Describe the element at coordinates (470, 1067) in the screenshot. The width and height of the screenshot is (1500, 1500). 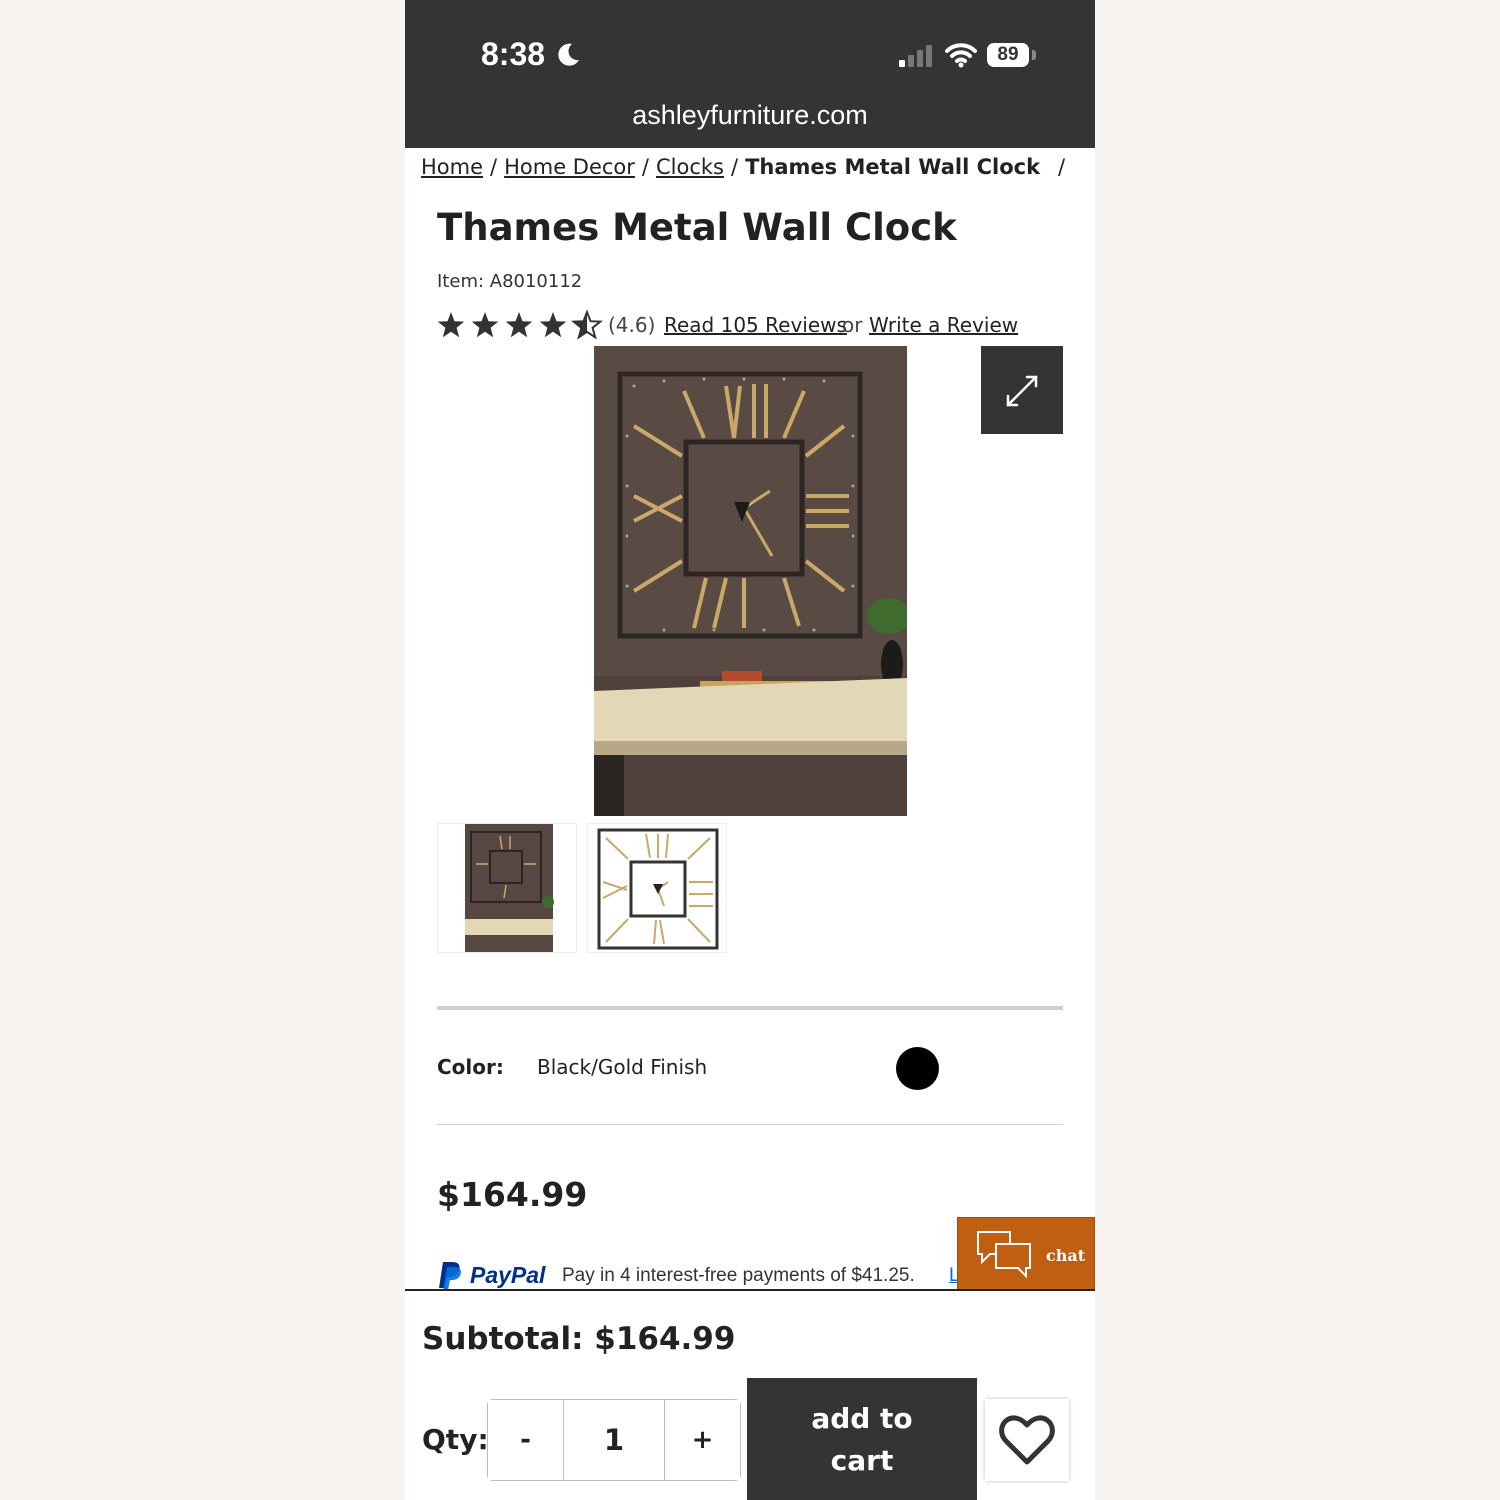
I see `color-label: Color:` at that location.